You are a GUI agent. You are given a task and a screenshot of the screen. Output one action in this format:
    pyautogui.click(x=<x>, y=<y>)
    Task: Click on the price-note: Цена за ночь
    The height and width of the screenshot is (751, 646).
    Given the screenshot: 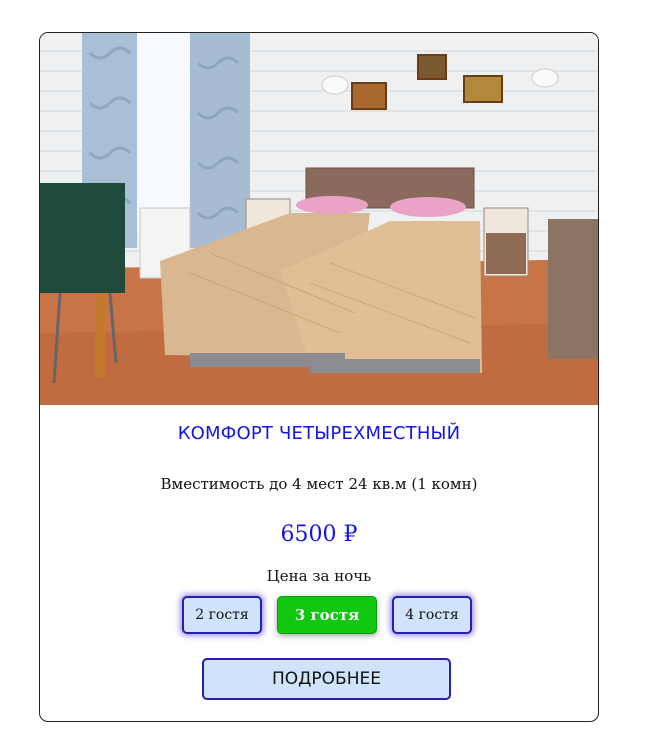 What is the action you would take?
    pyautogui.click(x=319, y=576)
    